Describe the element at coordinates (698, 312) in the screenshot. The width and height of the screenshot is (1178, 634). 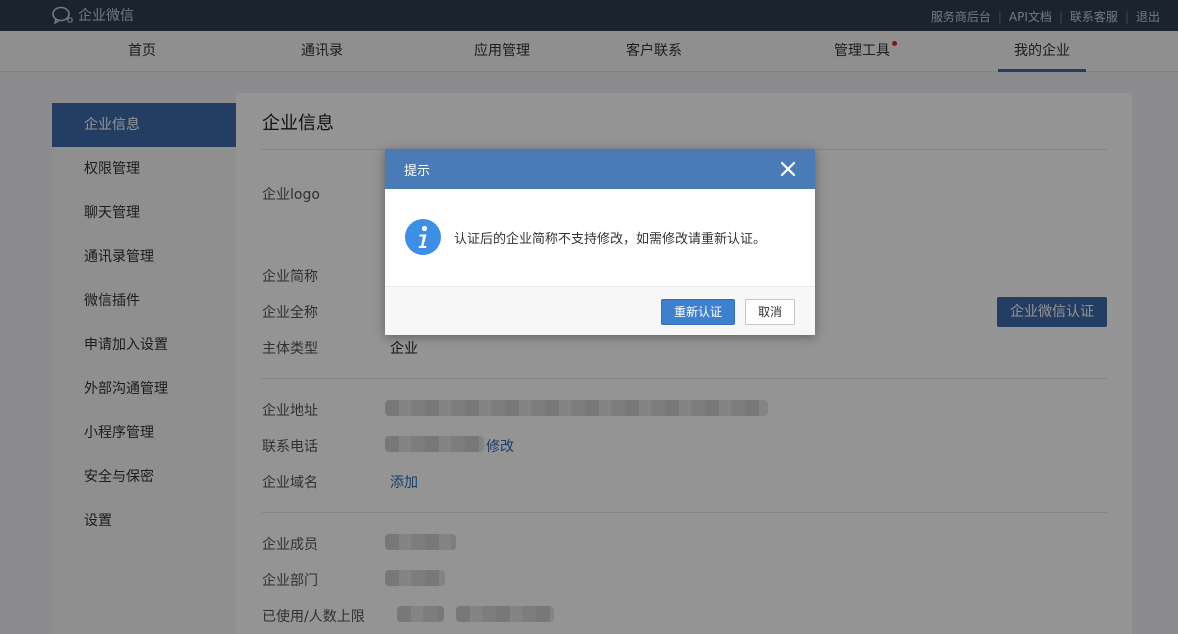
I see `reverify-button: 重新认证` at that location.